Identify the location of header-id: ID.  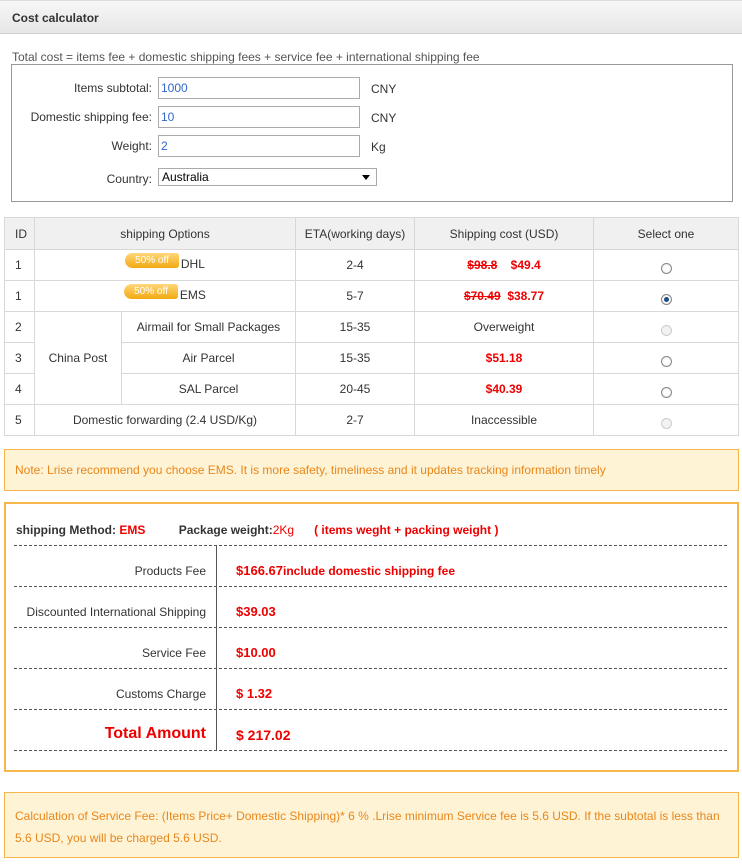
(19, 233).